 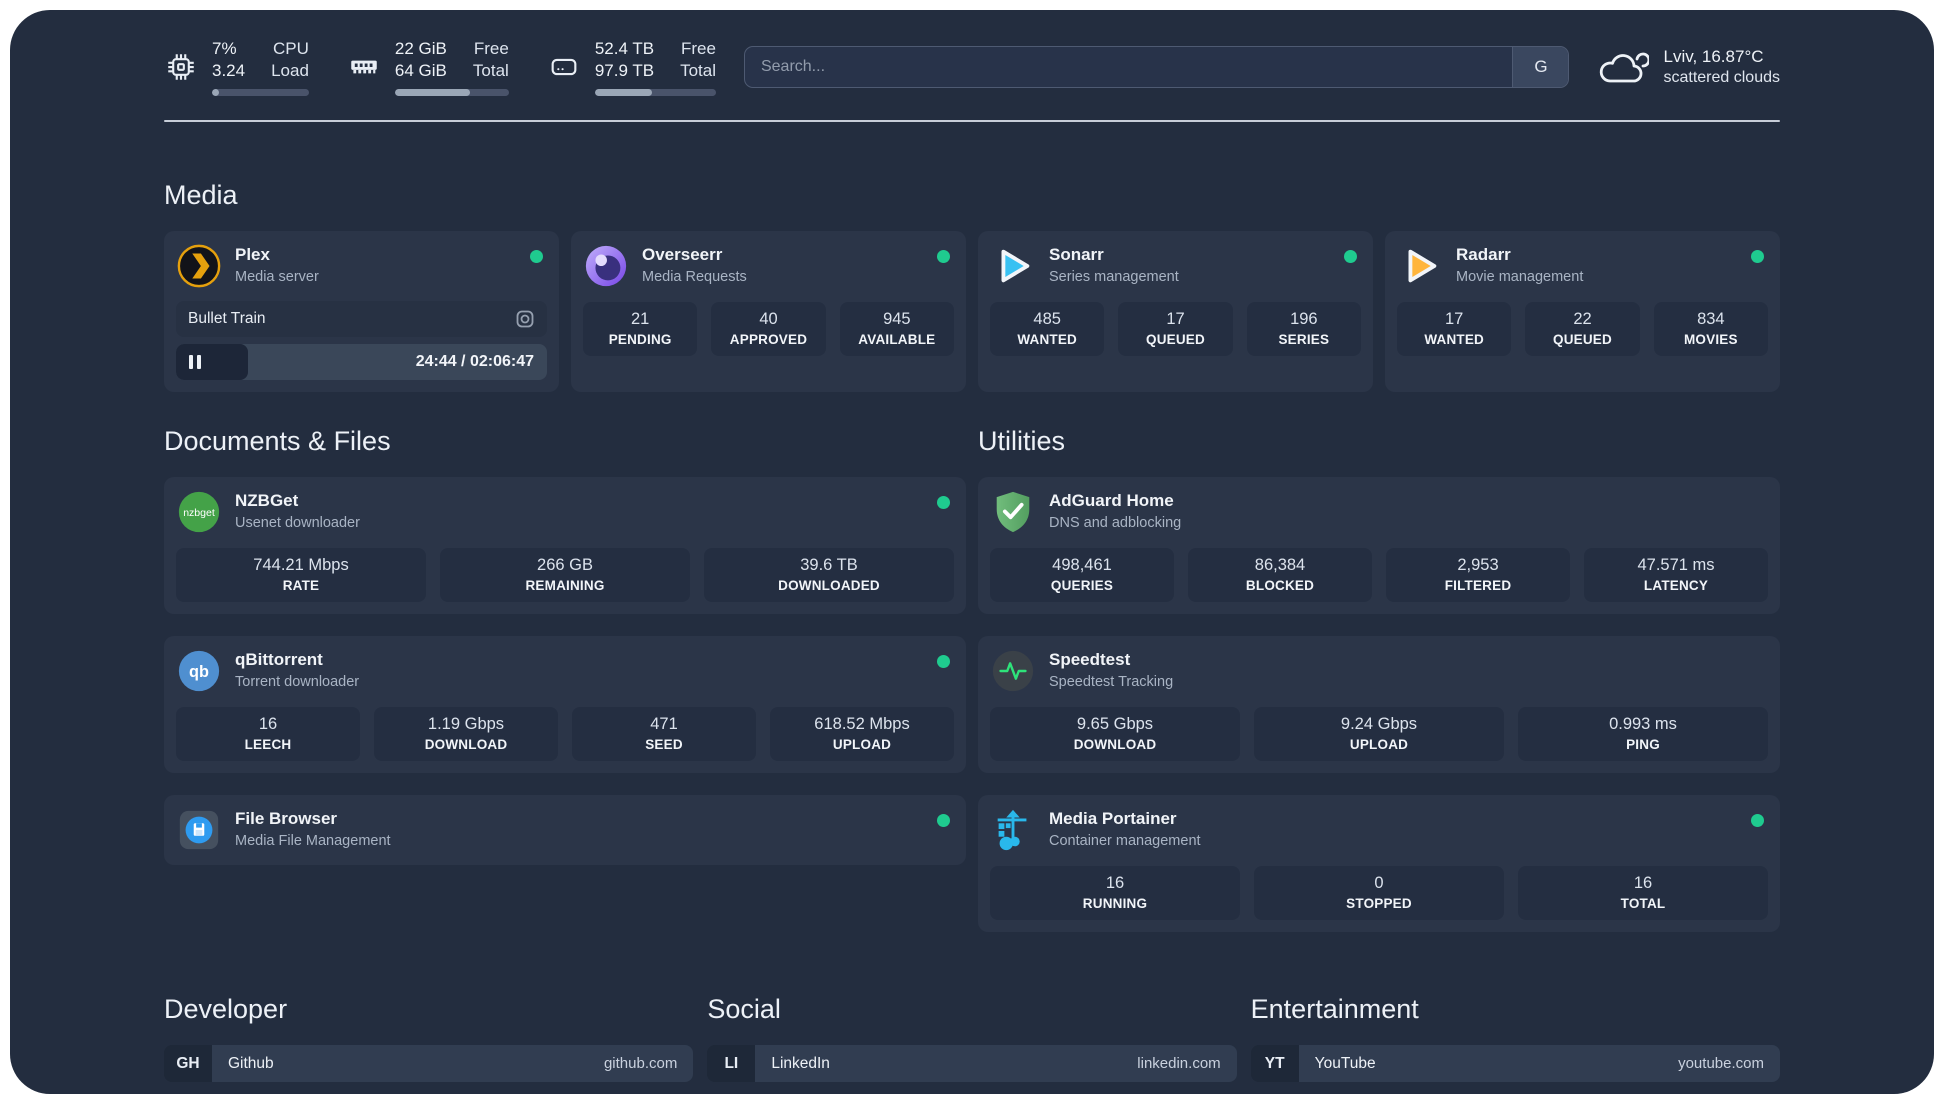 What do you see at coordinates (199, 830) in the screenshot?
I see `filebrowser-icon` at bounding box center [199, 830].